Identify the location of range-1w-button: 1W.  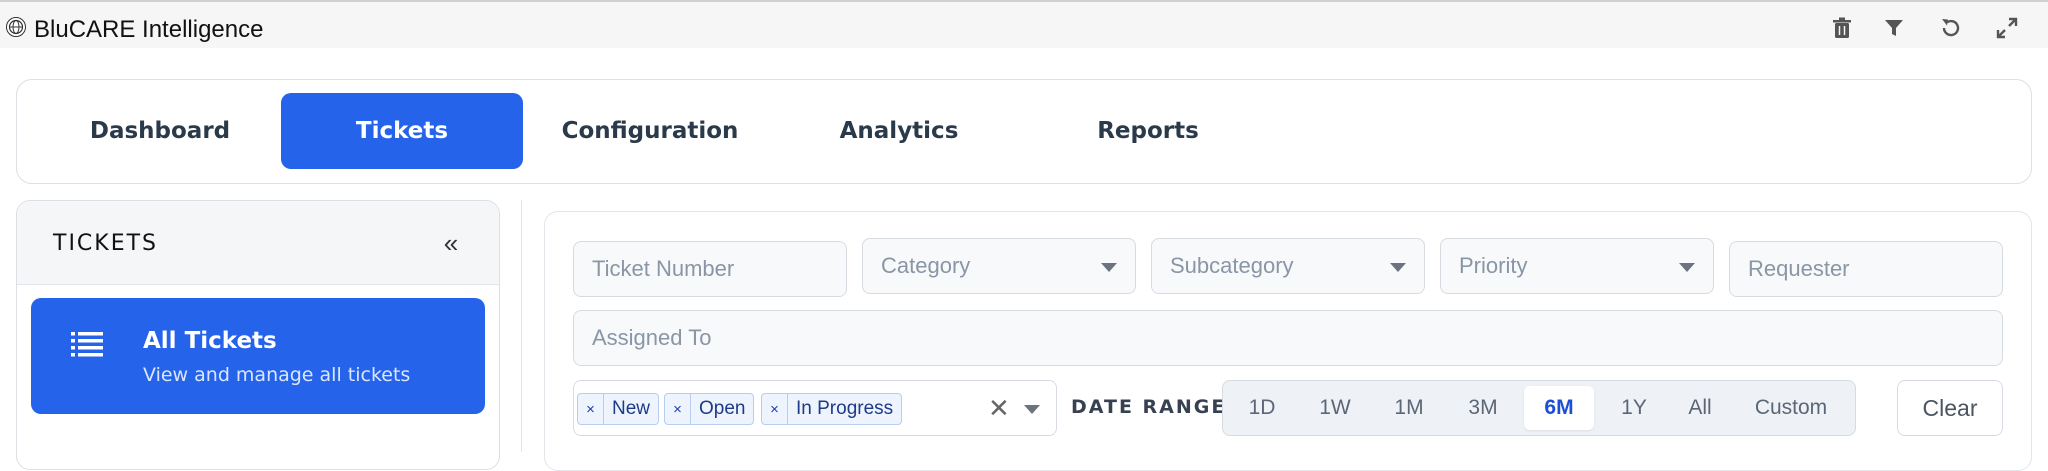
(1335, 408).